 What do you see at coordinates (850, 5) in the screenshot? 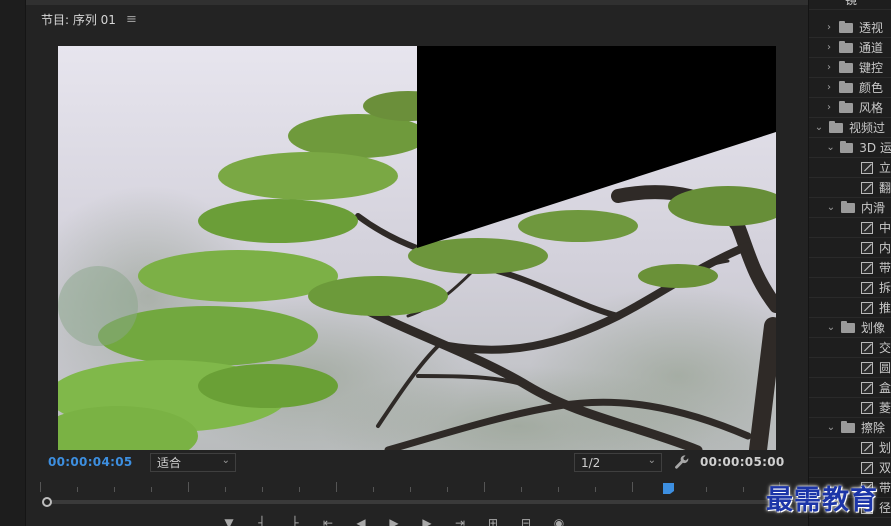
I see `effects-list-item: 镜` at bounding box center [850, 5].